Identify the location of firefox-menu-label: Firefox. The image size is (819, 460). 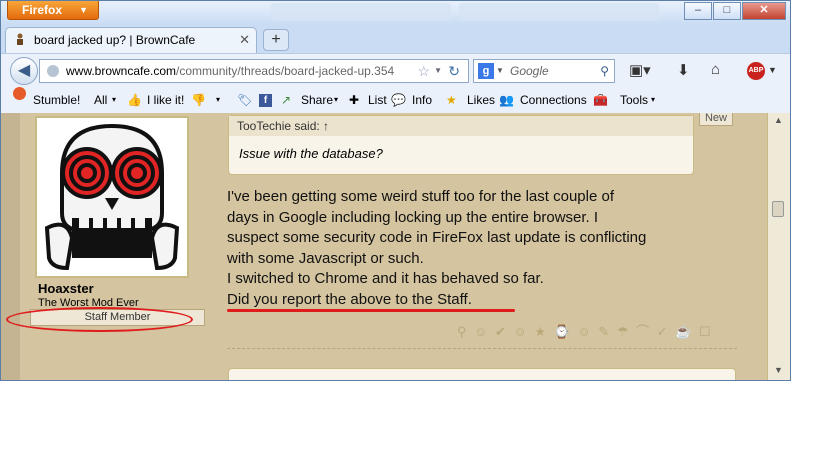
(42, 10).